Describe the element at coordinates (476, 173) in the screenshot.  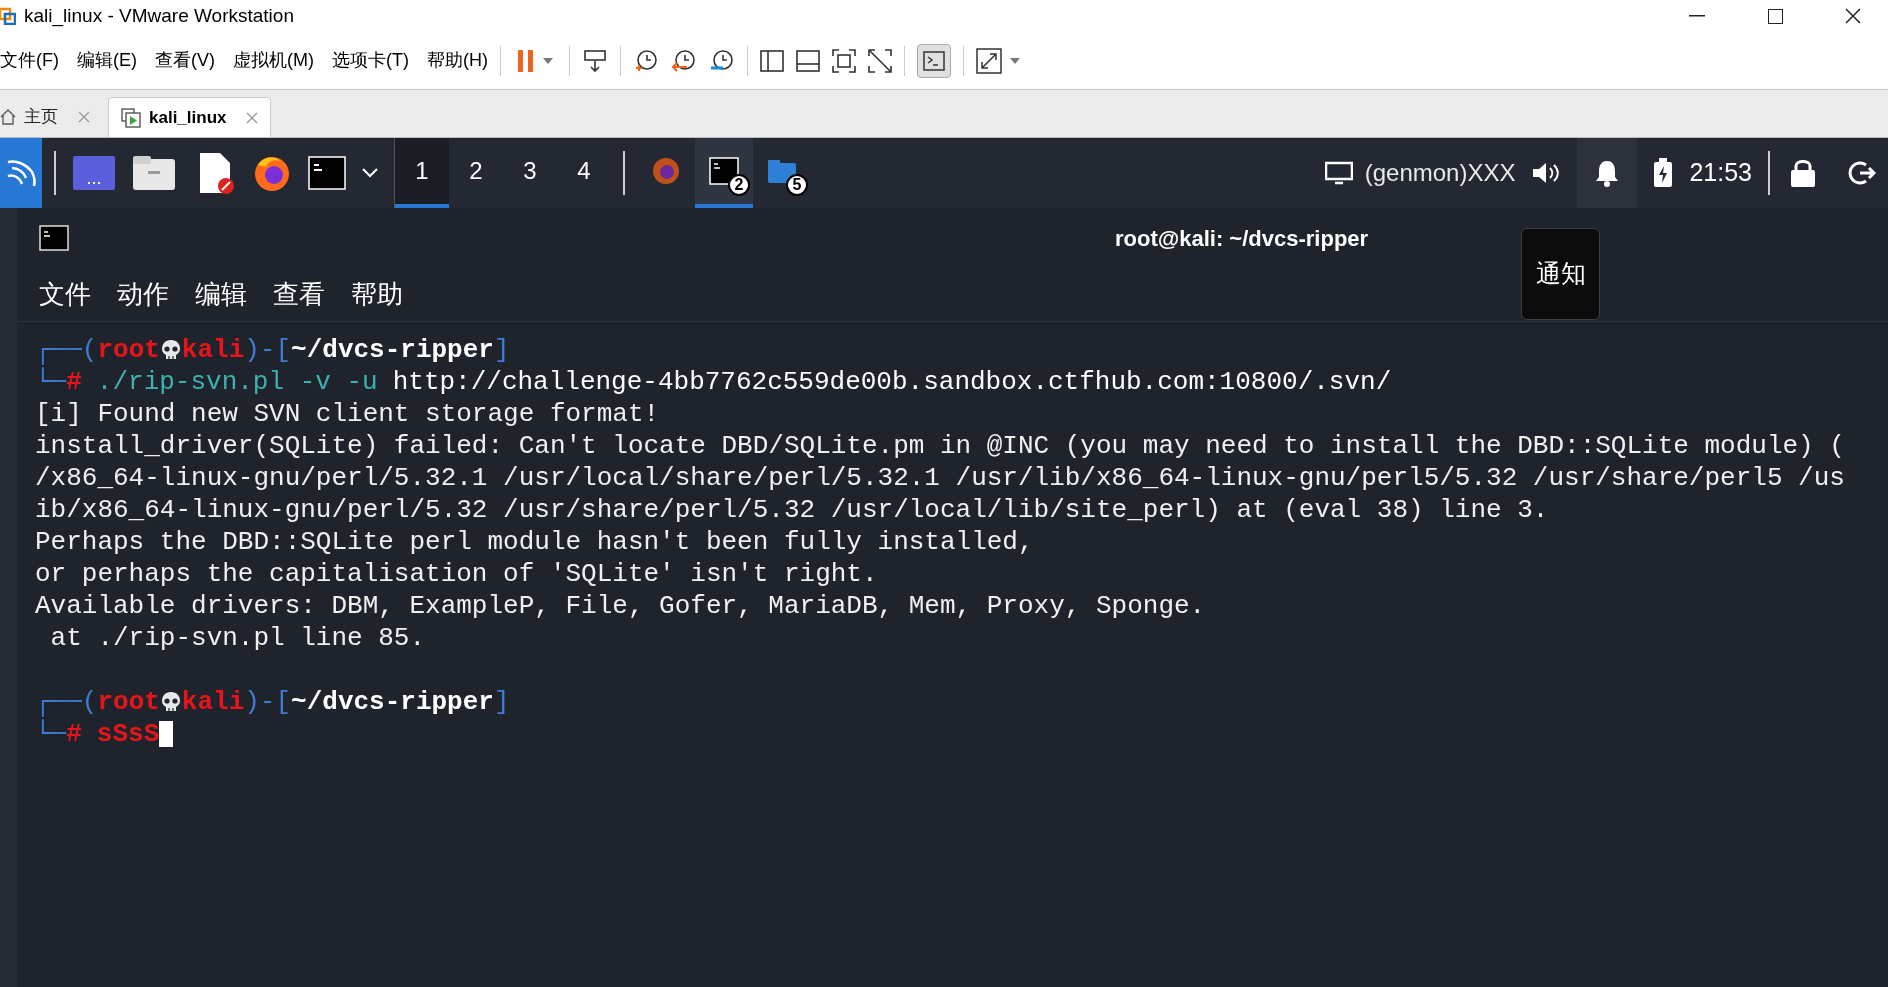
I see `workspace-button: 2` at that location.